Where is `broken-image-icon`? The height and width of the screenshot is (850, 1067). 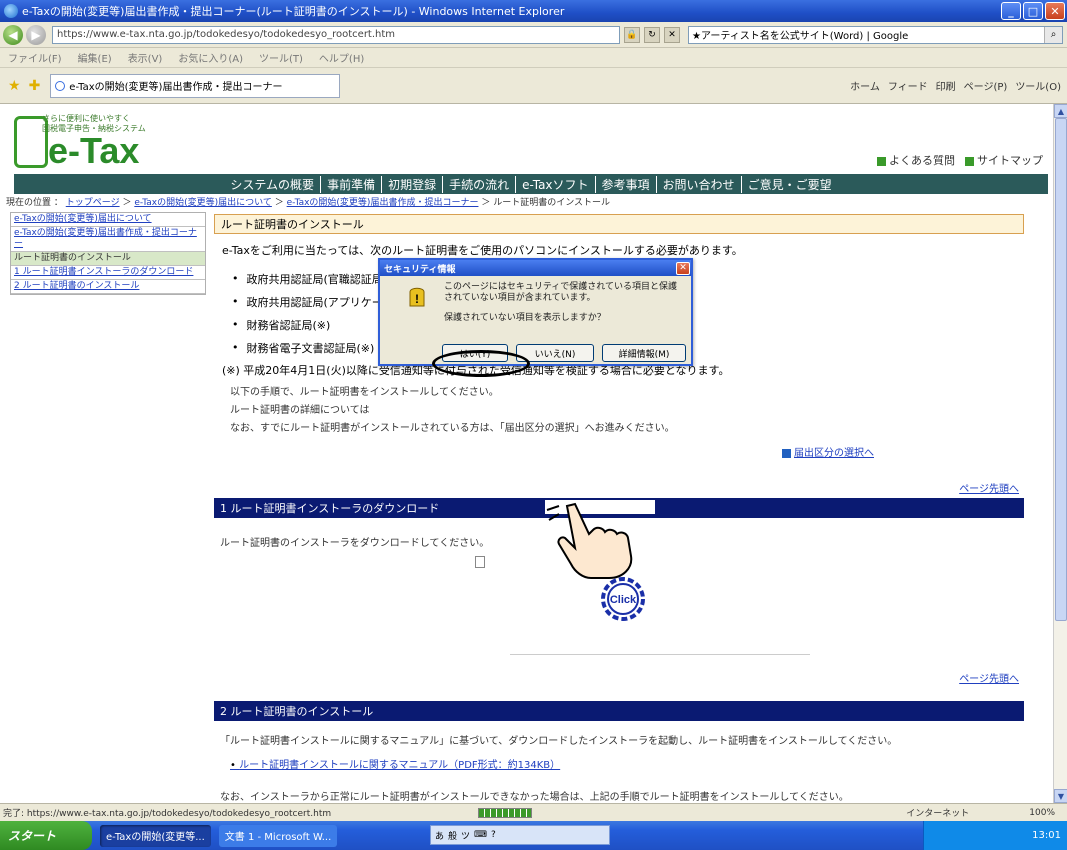 broken-image-icon is located at coordinates (480, 562).